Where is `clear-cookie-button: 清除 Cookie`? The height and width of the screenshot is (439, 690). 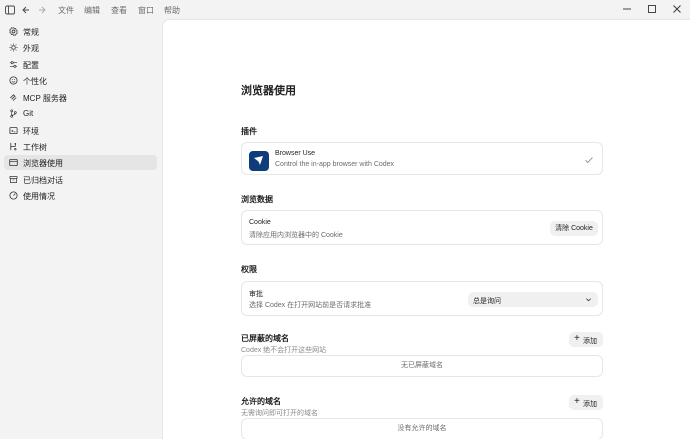 clear-cookie-button: 清除 Cookie is located at coordinates (574, 228).